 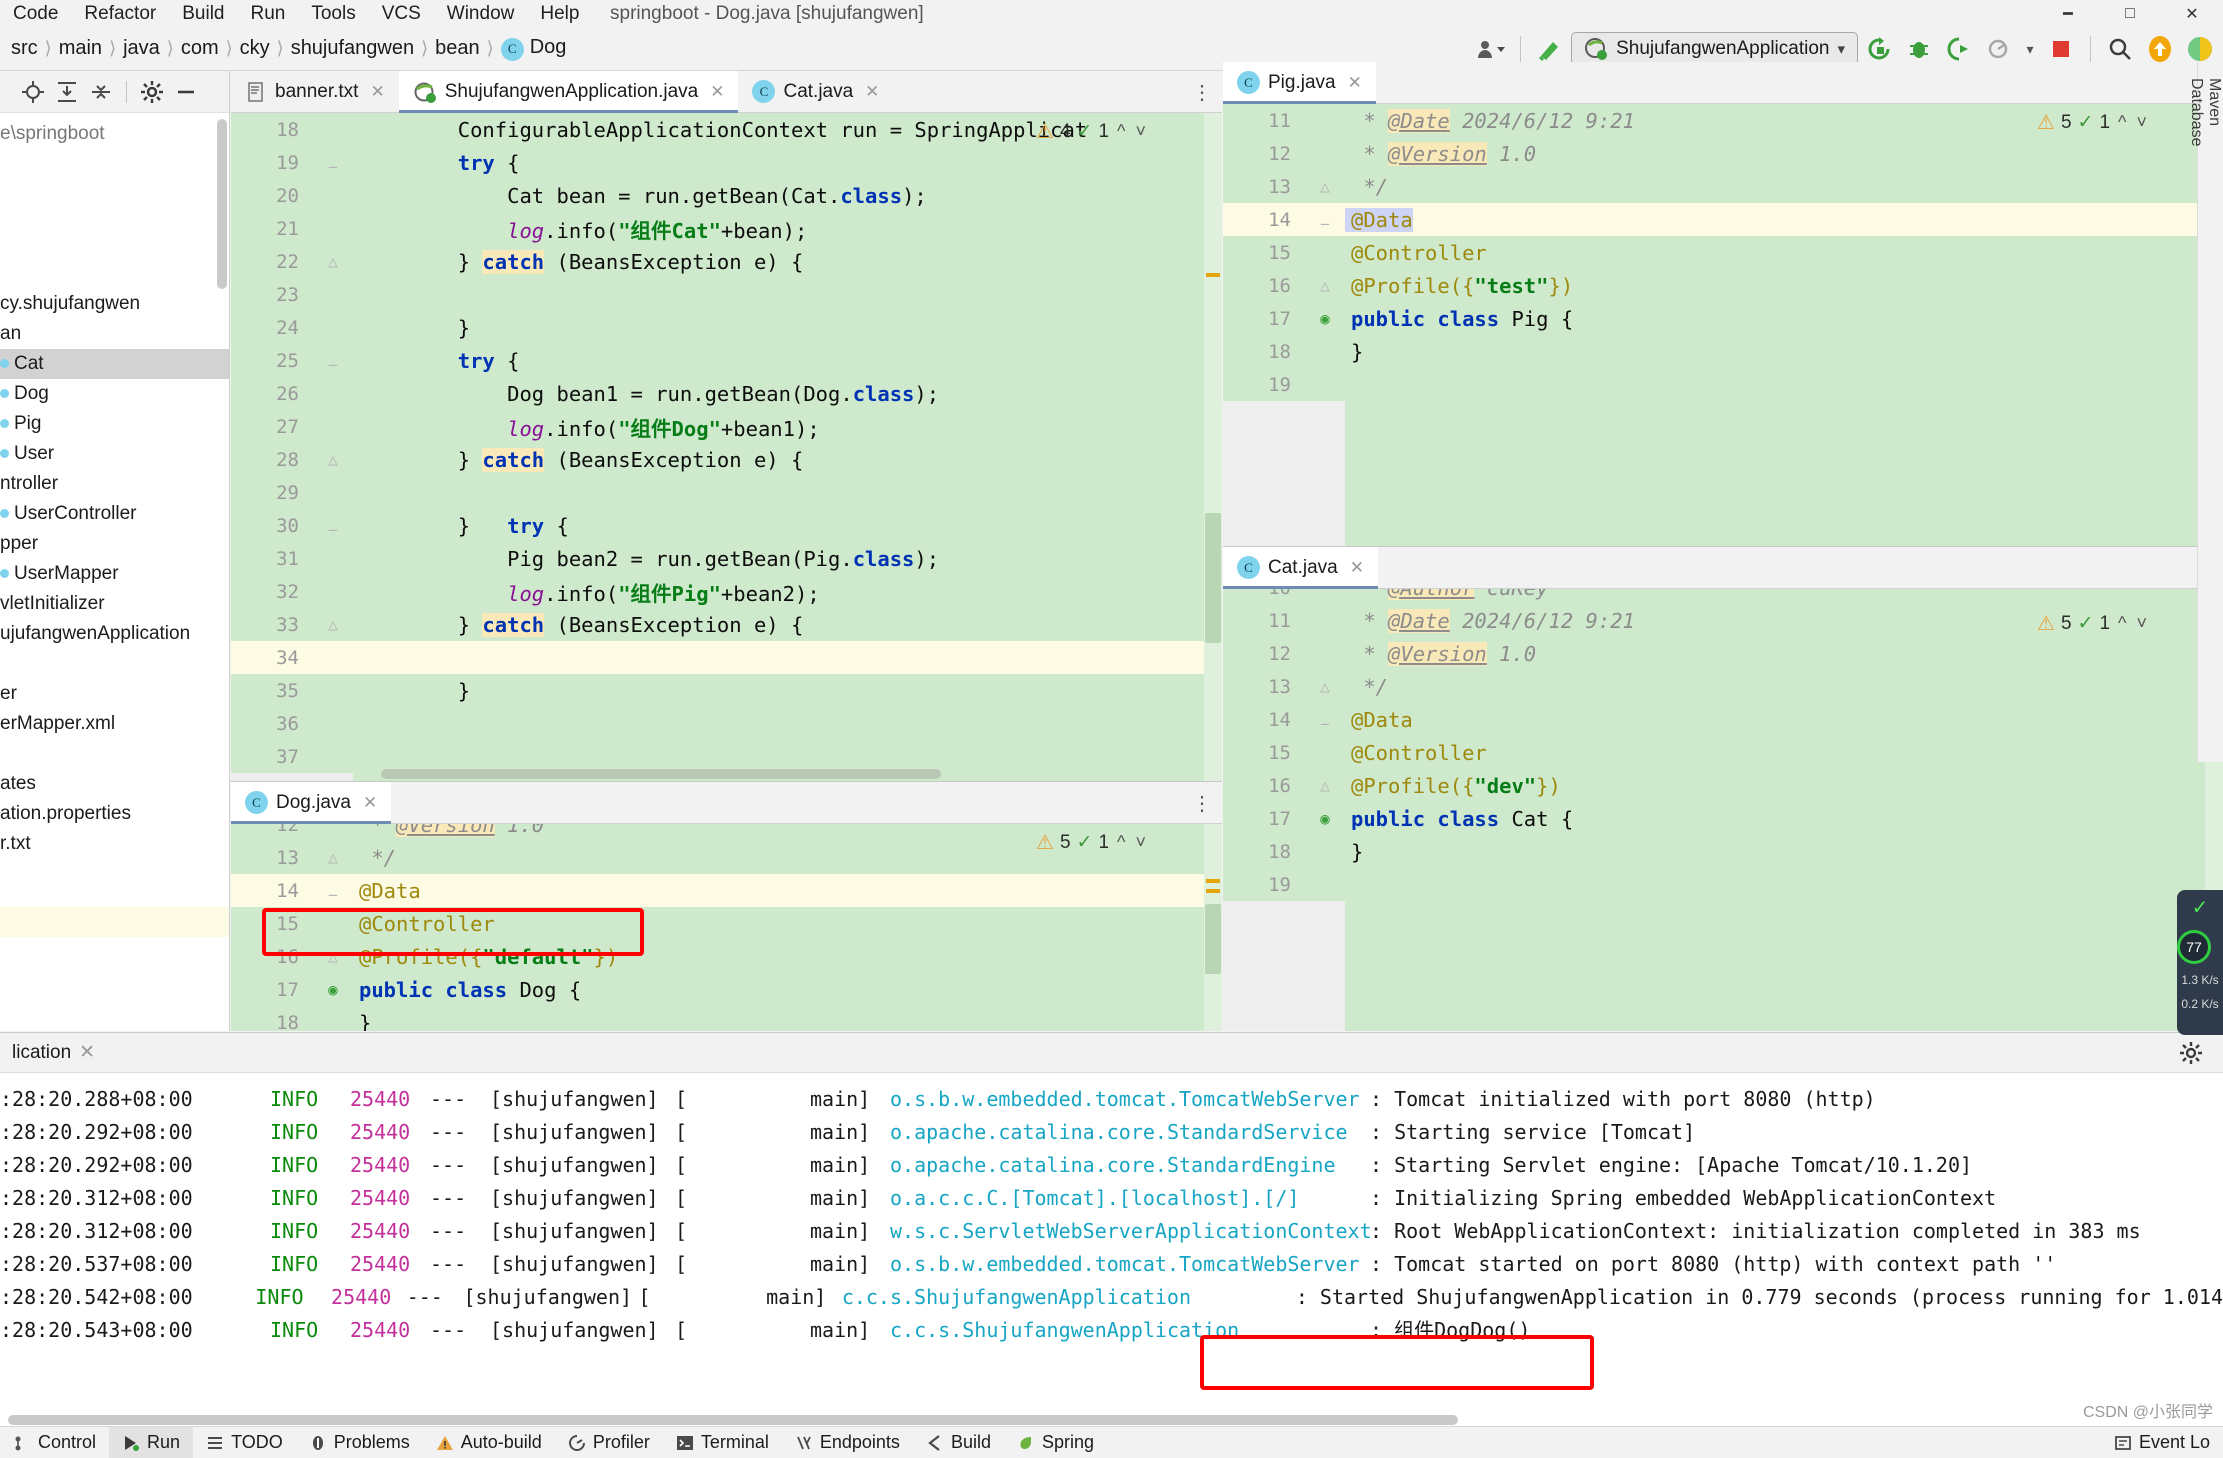 I want to click on statusbar-run: Run, so click(x=151, y=1442).